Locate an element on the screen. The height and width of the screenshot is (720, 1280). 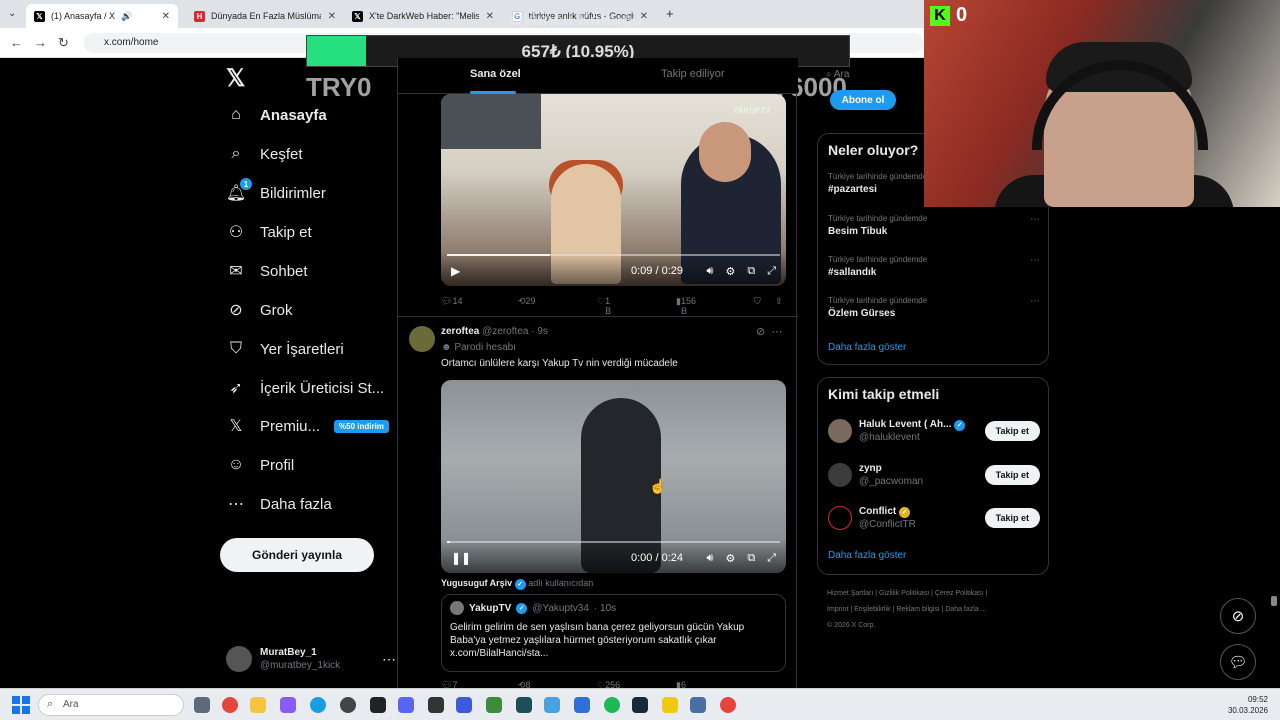
windows-start-icon is located at coordinates (21, 705).